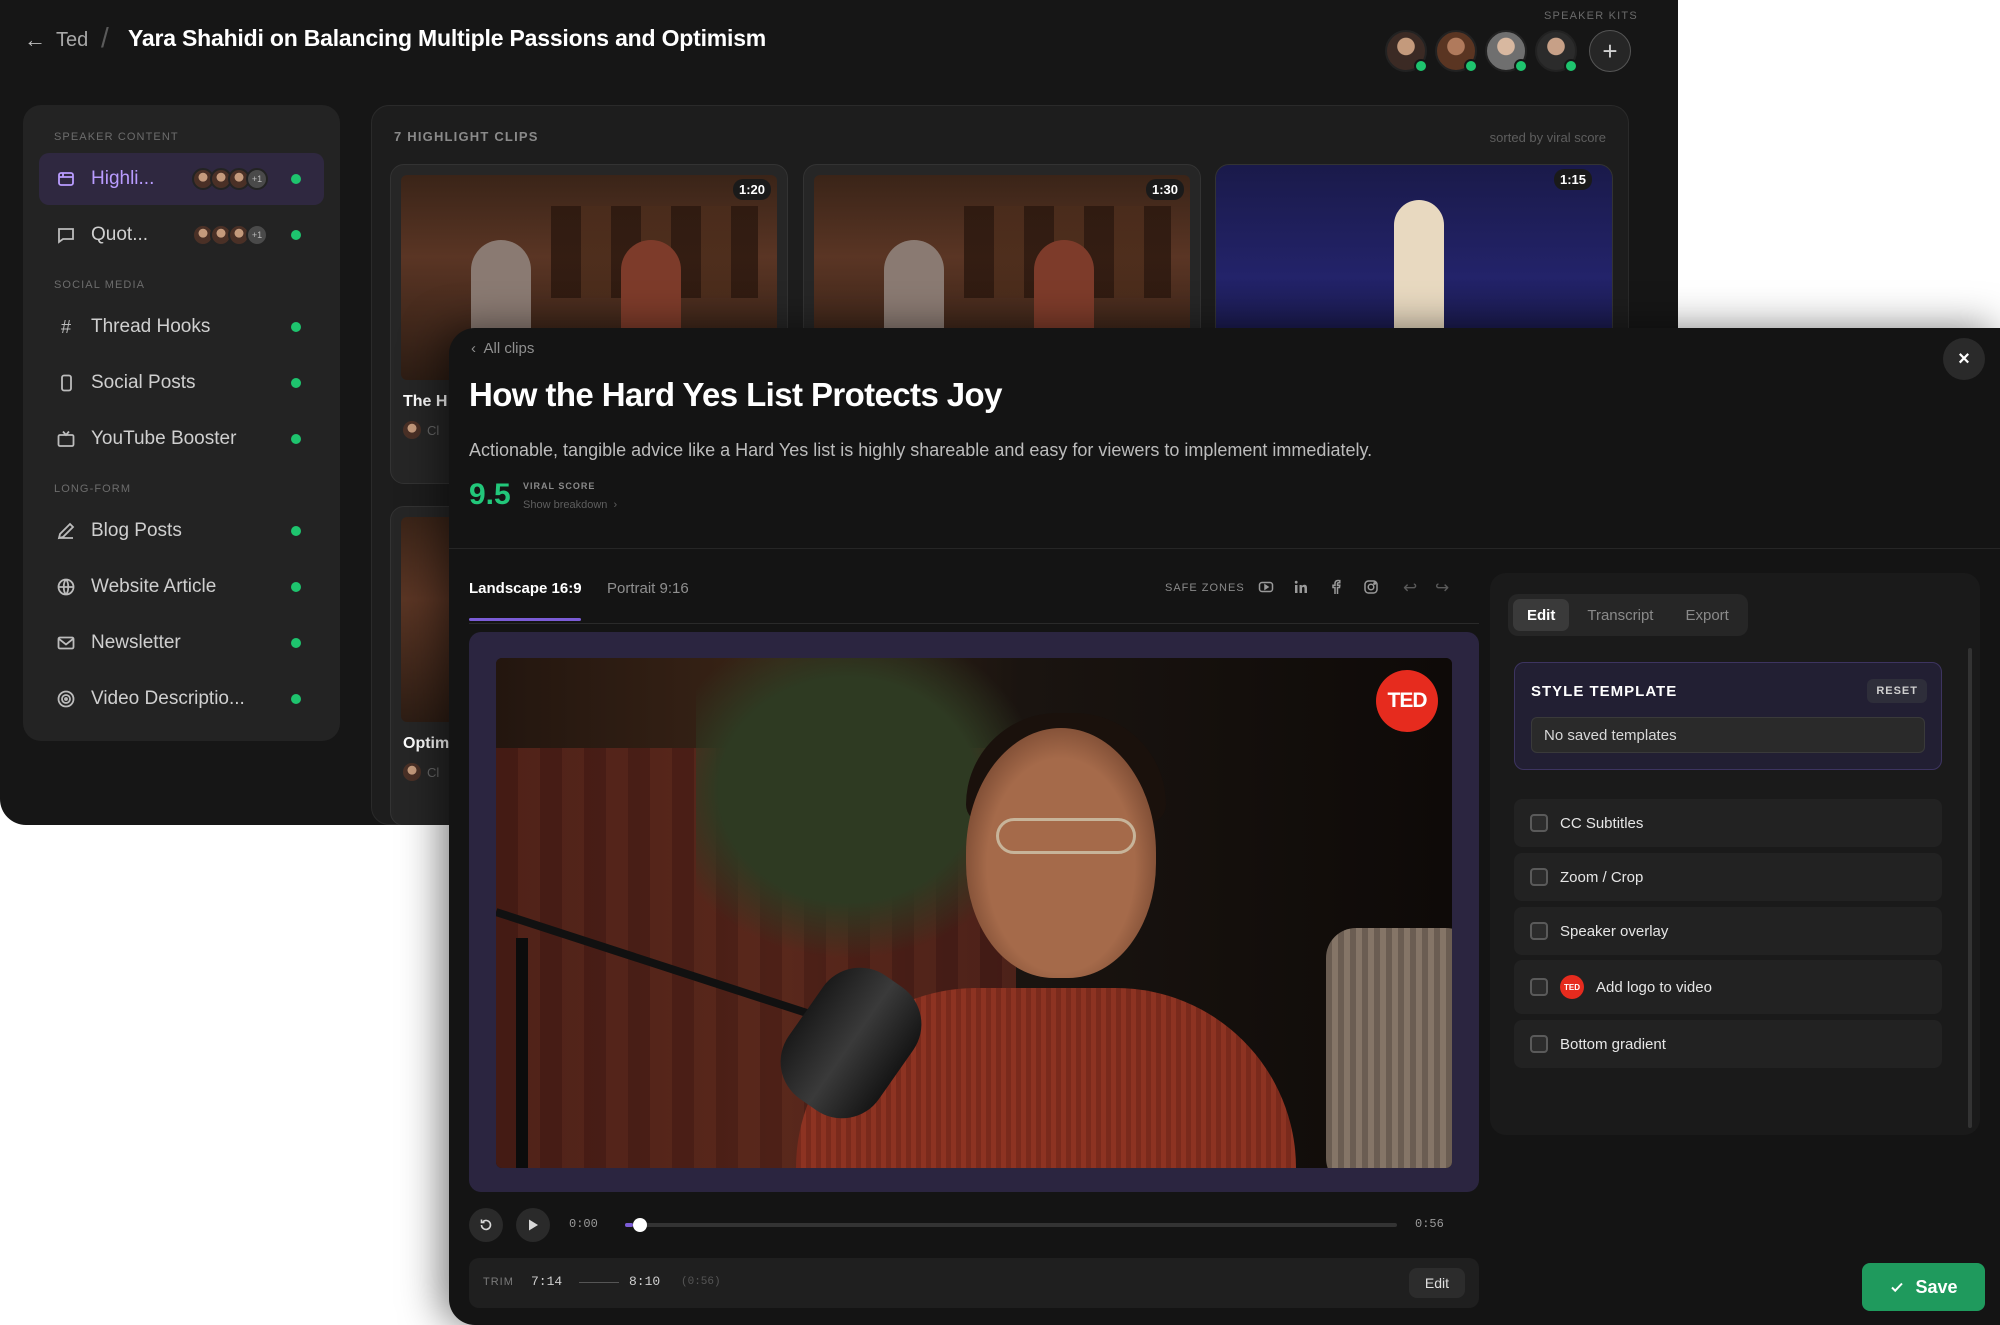 The width and height of the screenshot is (2000, 1325). What do you see at coordinates (615, 505) in the screenshot?
I see `chevron-right-icon: ›` at bounding box center [615, 505].